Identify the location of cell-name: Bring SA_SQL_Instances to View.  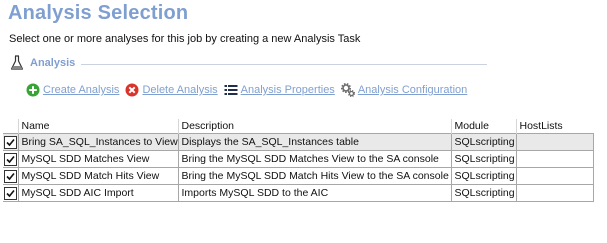
(98, 142).